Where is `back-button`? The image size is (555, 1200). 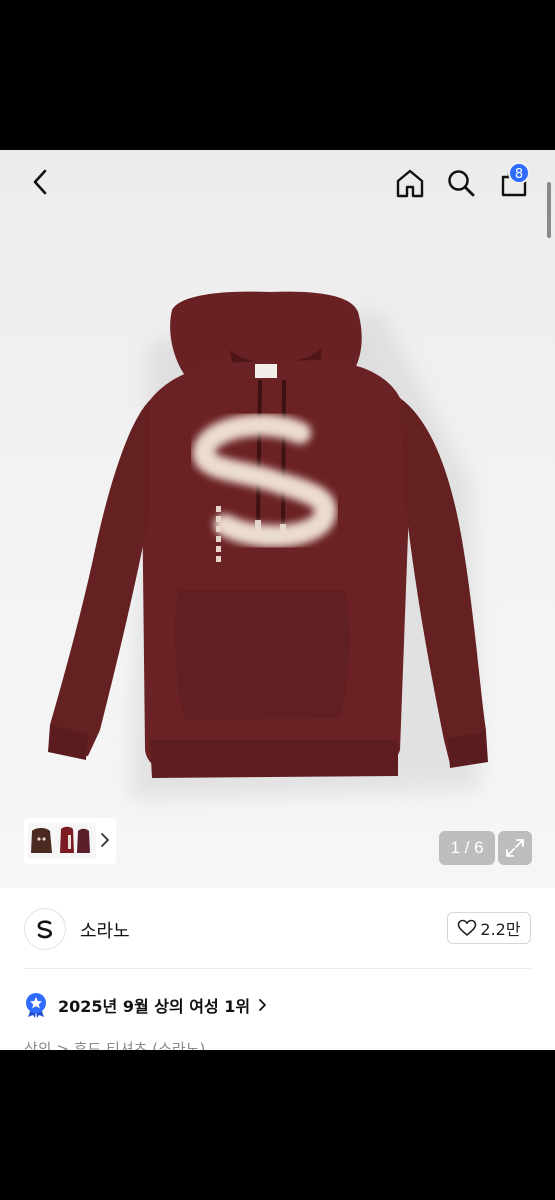
back-button is located at coordinates (40, 182).